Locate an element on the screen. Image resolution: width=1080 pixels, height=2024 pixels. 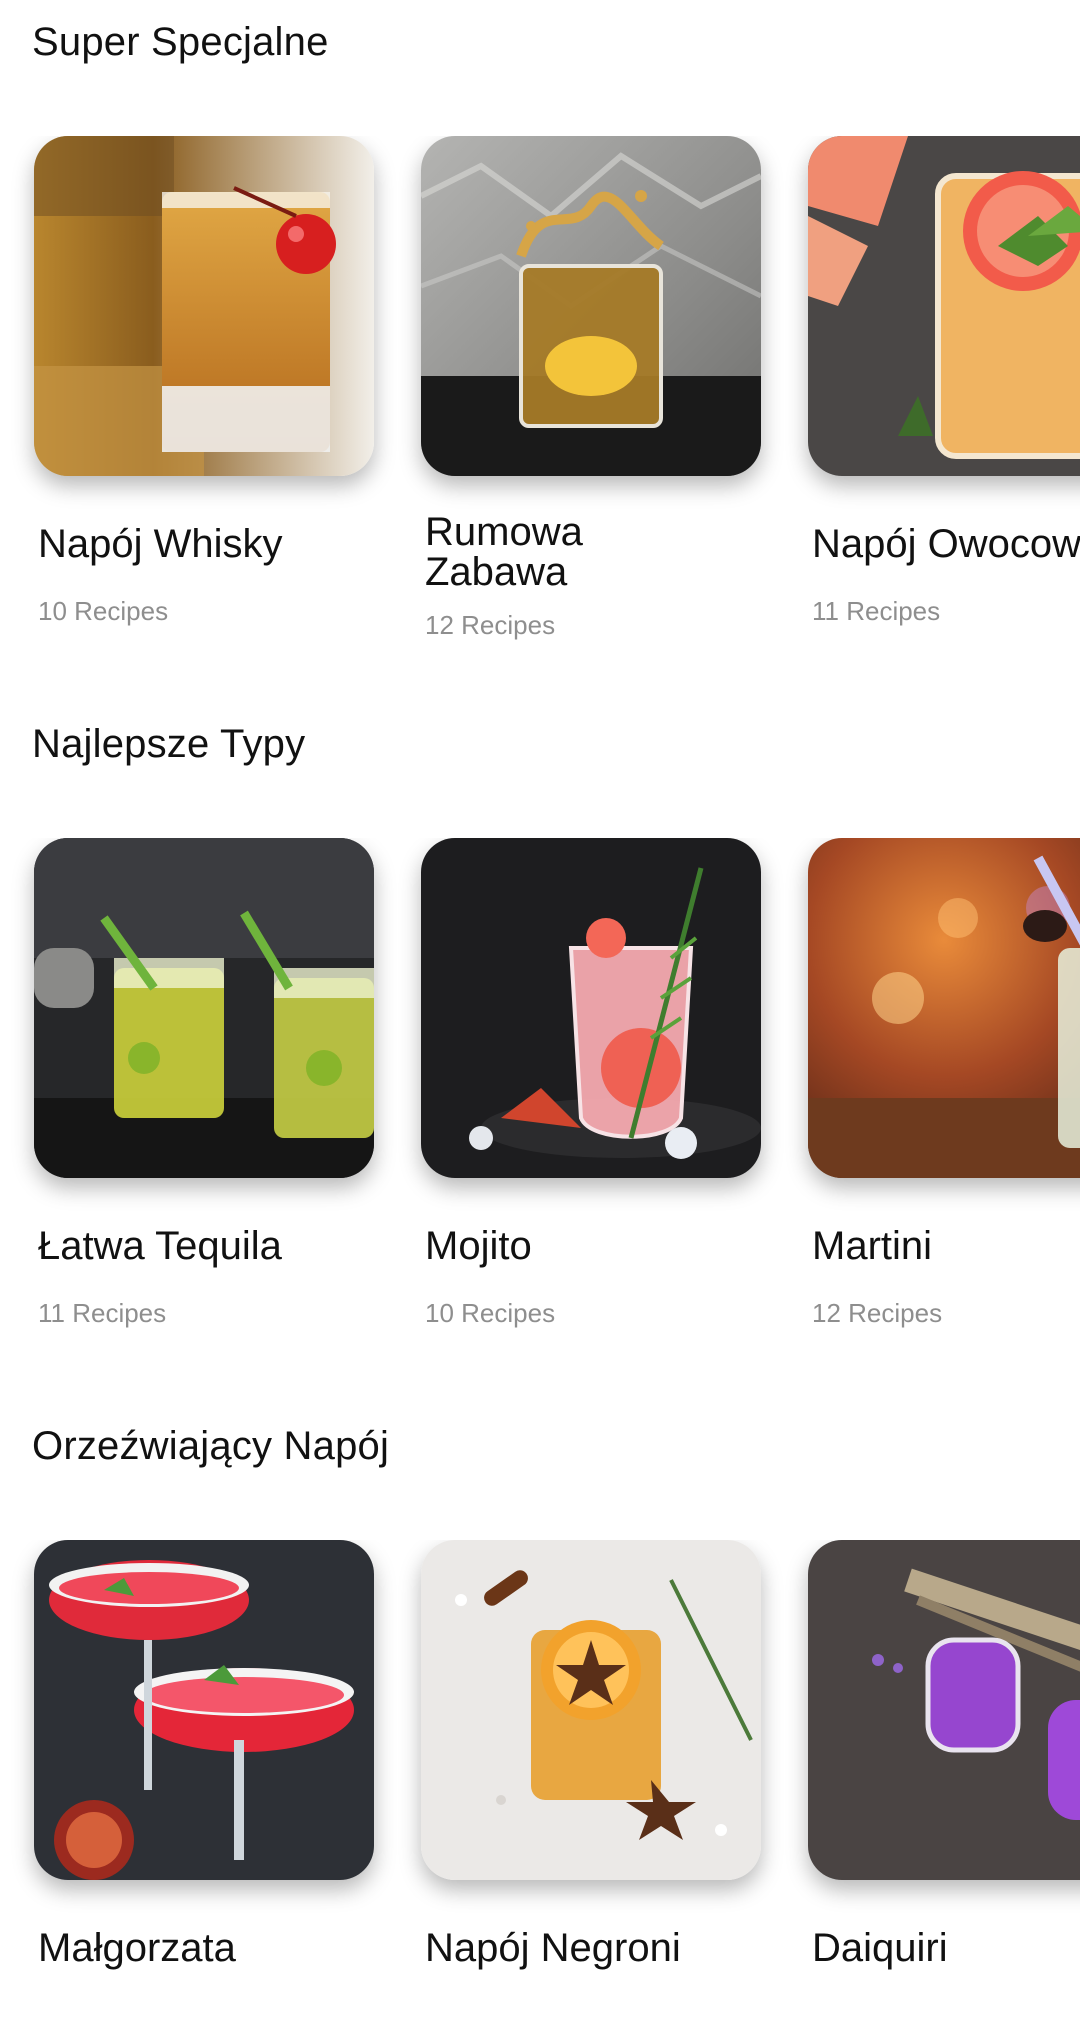
section-title-super-specjalne: Super Specjalne is located at coordinates (180, 42).